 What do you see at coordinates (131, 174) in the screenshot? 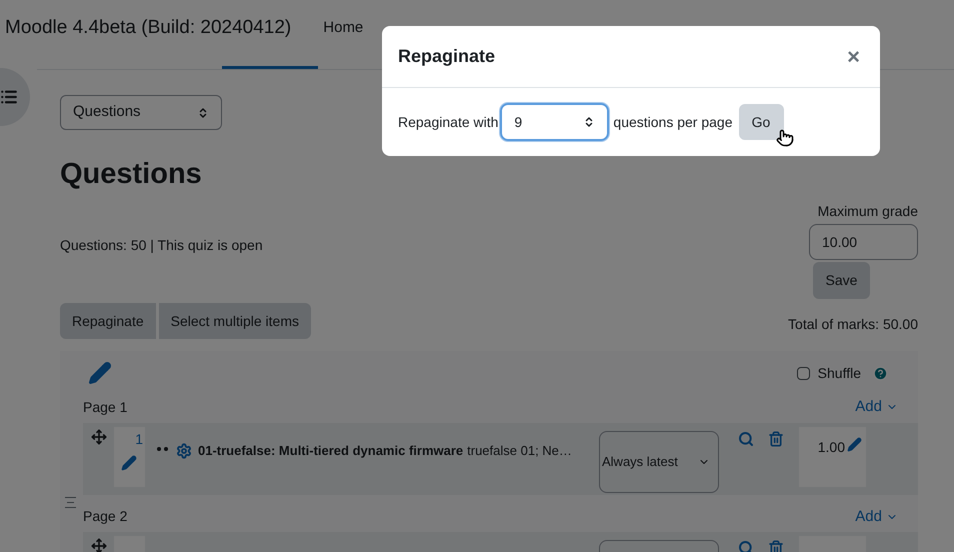
I see `page-heading: Questions` at bounding box center [131, 174].